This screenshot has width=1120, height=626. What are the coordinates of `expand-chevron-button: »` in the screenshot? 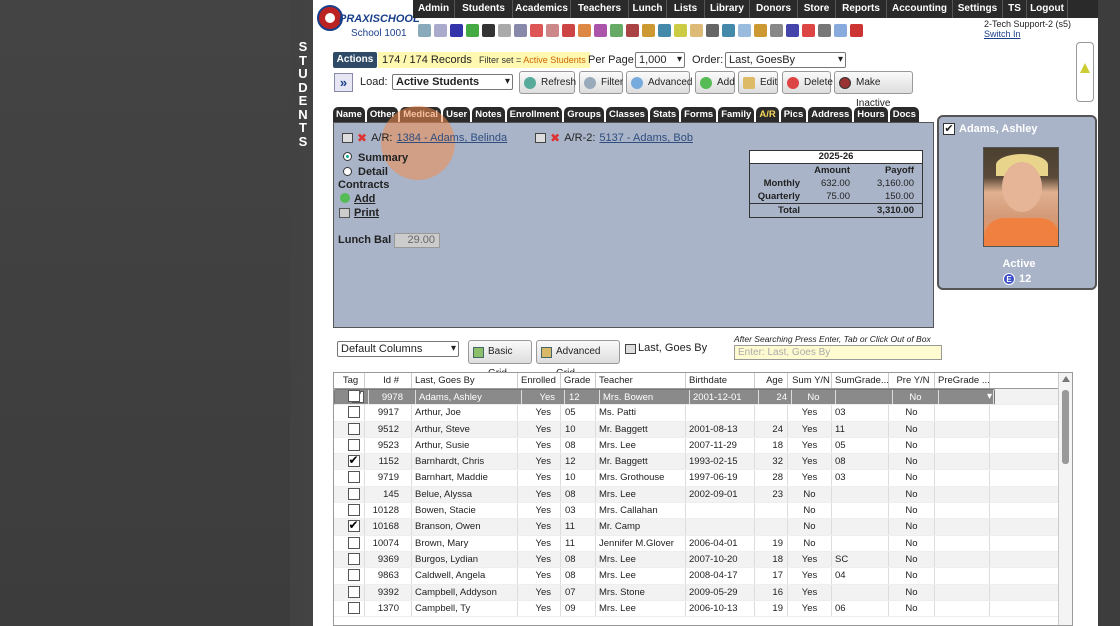 It's located at (343, 82).